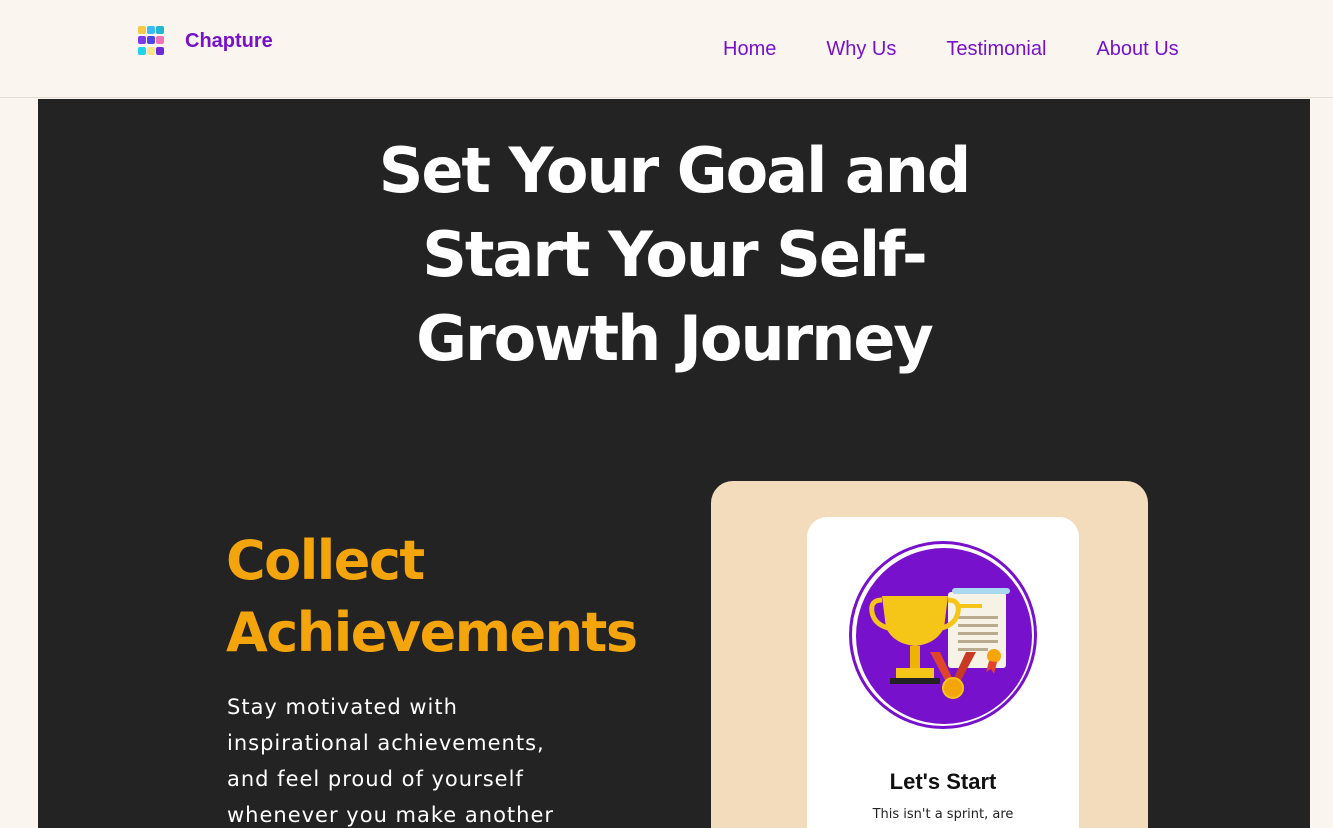  I want to click on card-title: Let's Start, so click(943, 781).